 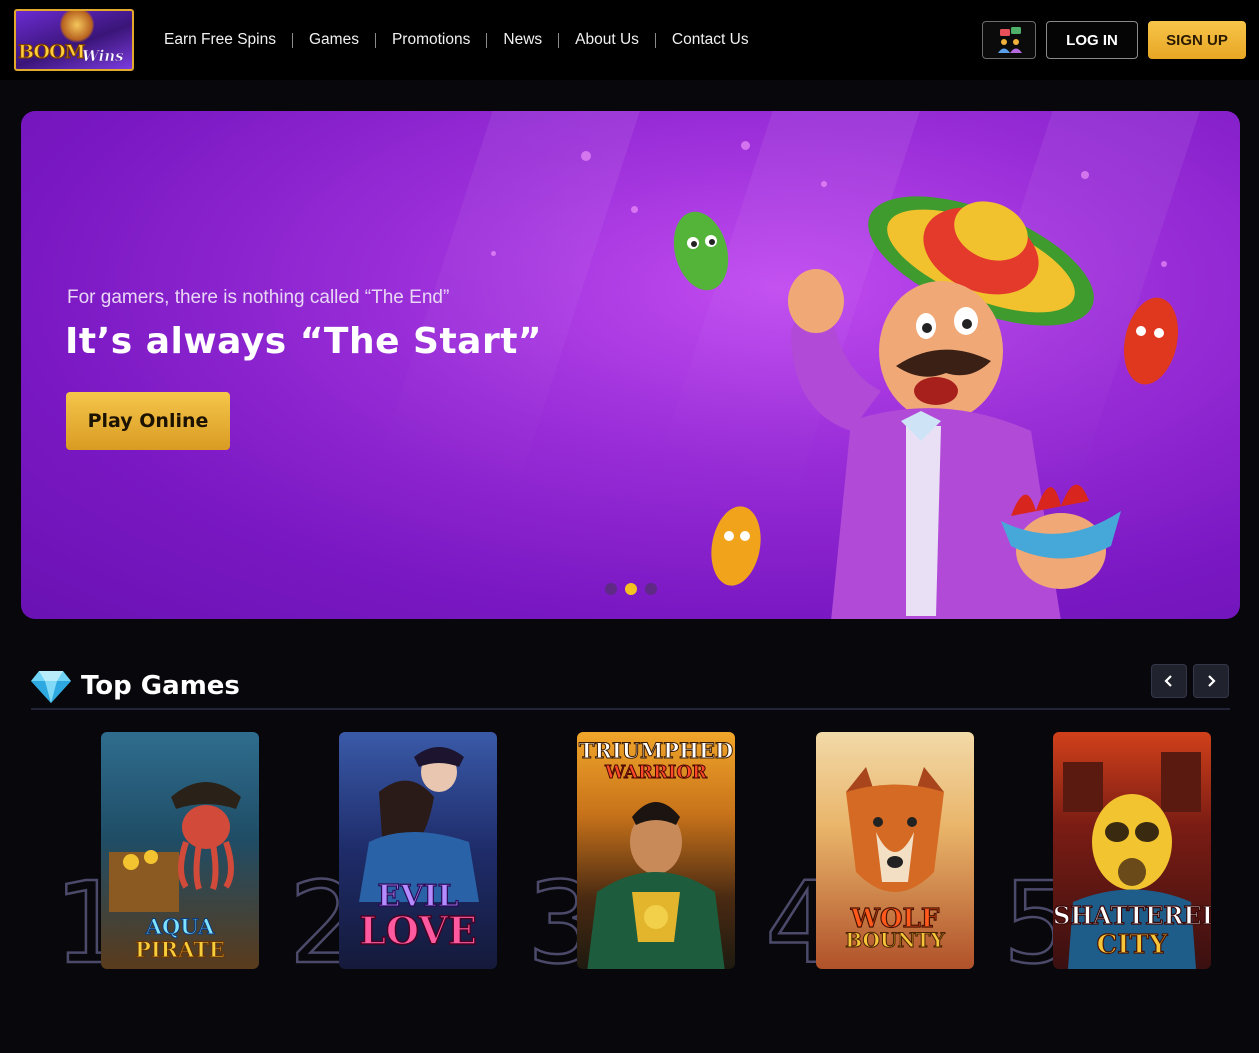 I want to click on game-title-line-1: AQUA, so click(x=180, y=926).